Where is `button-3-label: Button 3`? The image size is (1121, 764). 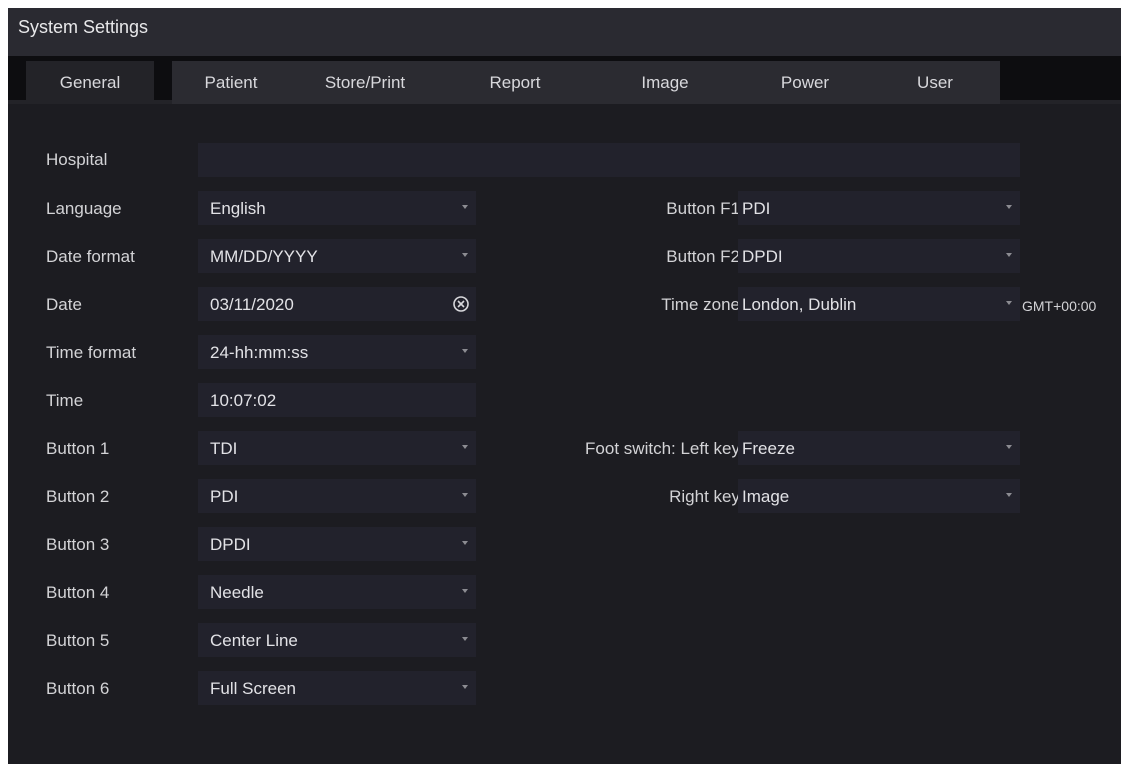 button-3-label: Button 3 is located at coordinates (78, 544).